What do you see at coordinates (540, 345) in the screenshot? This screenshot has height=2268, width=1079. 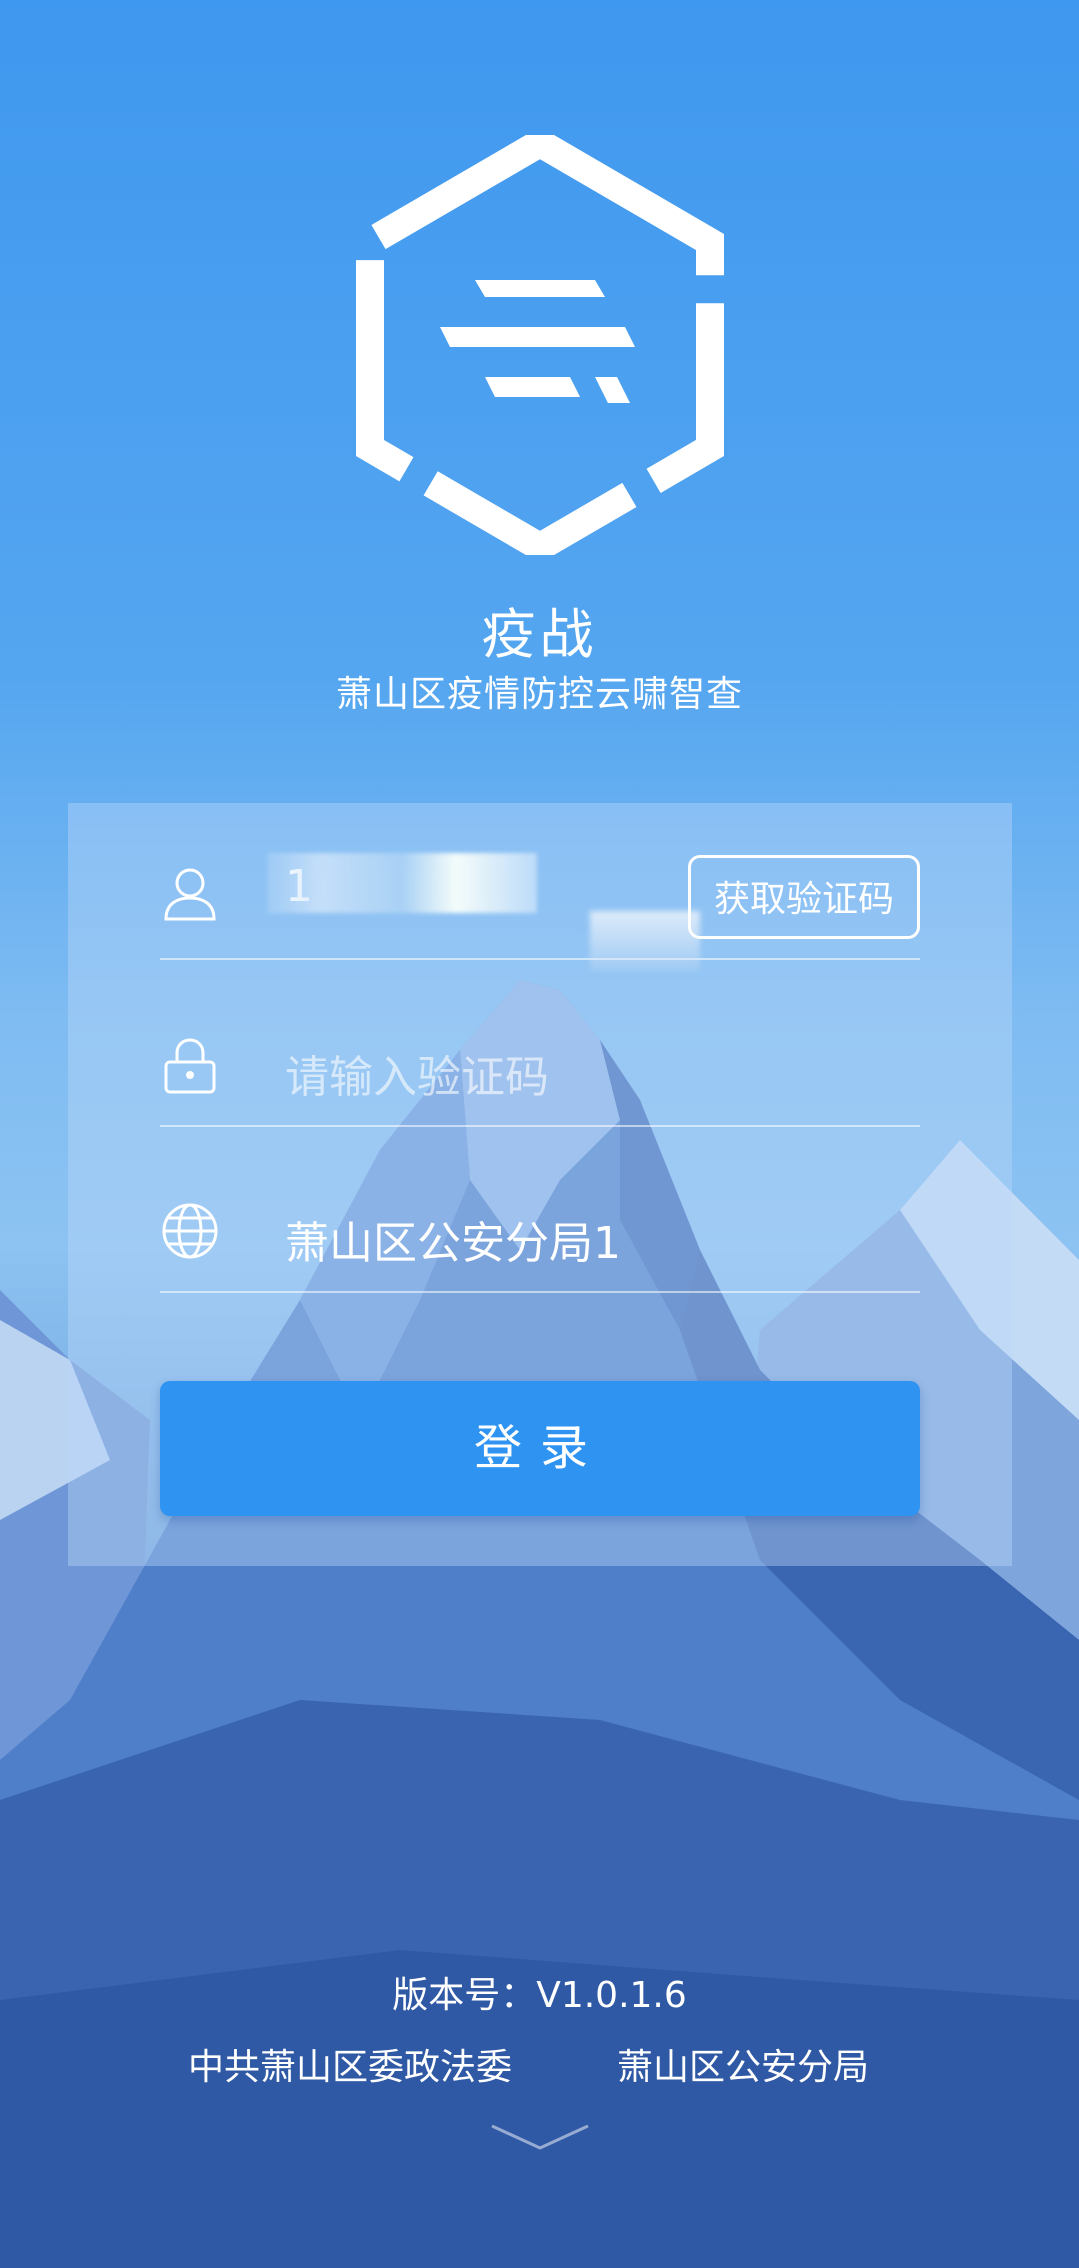 I see `app-logo` at bounding box center [540, 345].